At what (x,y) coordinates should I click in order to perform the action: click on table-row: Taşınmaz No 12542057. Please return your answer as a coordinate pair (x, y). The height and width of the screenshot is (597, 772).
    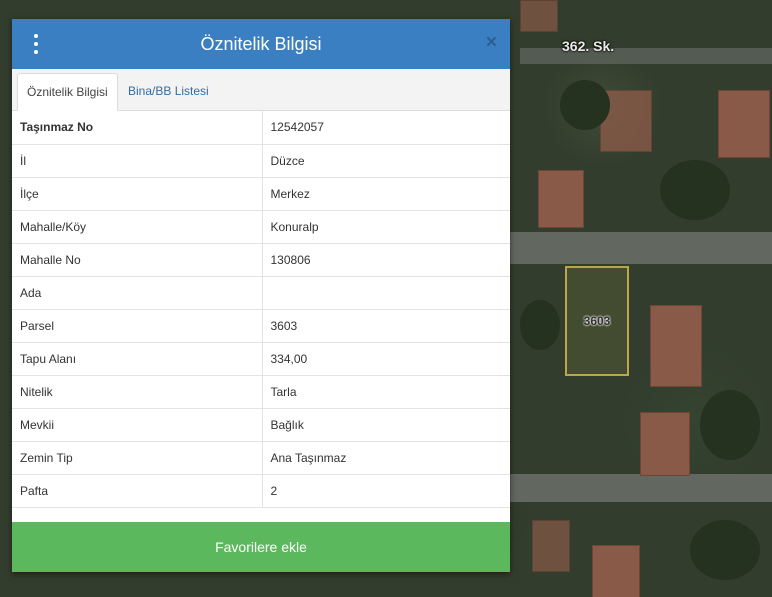
    Looking at the image, I should click on (261, 128).